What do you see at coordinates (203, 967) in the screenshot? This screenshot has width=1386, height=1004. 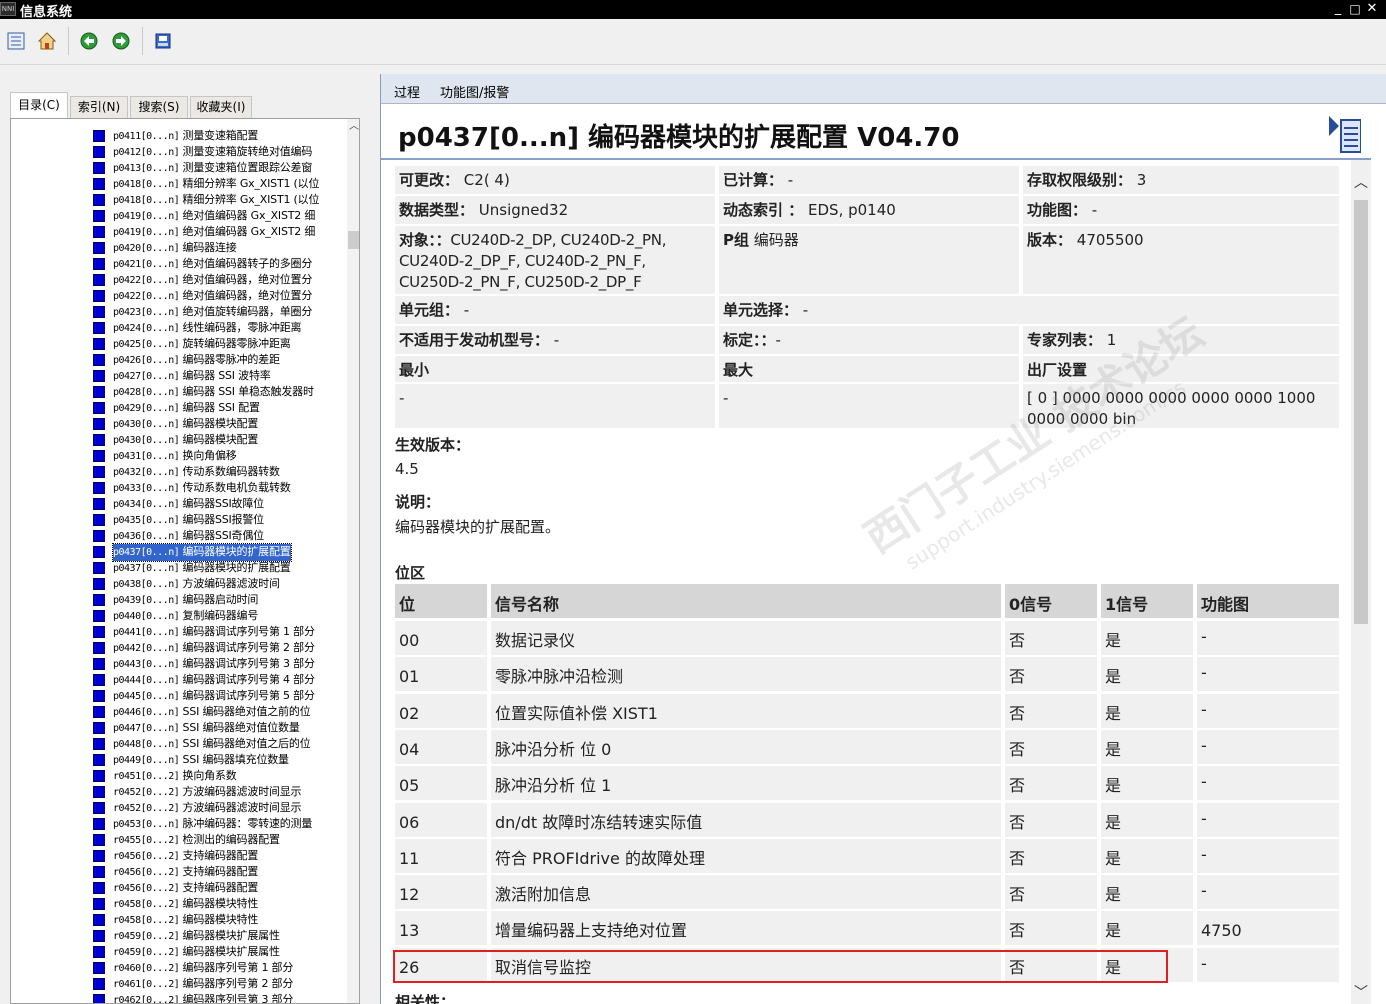 I see `tree-item-label: r0460[0...2] 编码器序列号第 1 部分` at bounding box center [203, 967].